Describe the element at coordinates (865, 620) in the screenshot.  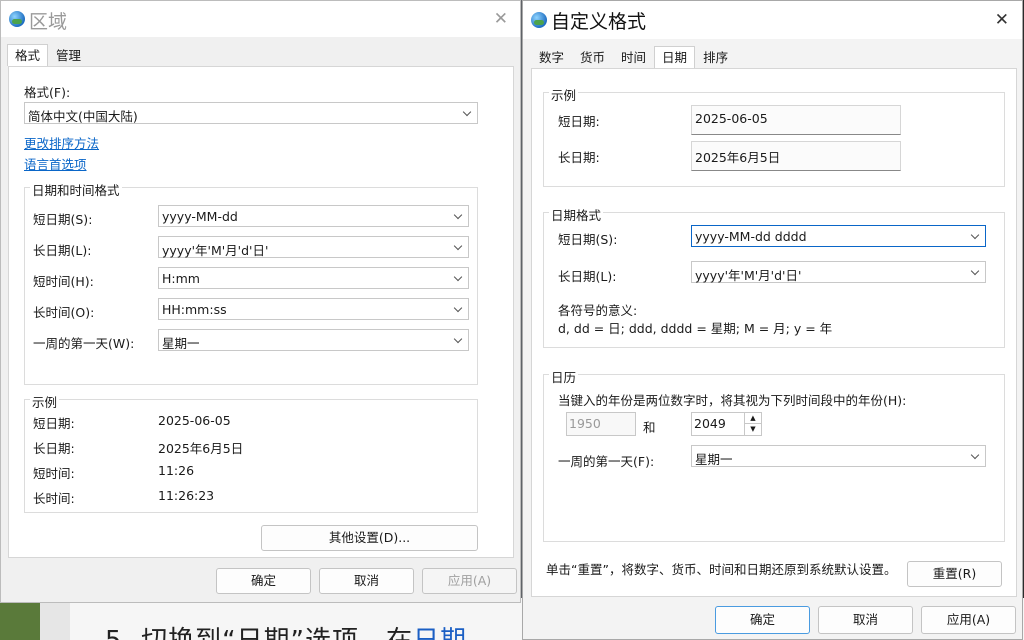
I see `custom-cancel-button: 取消` at that location.